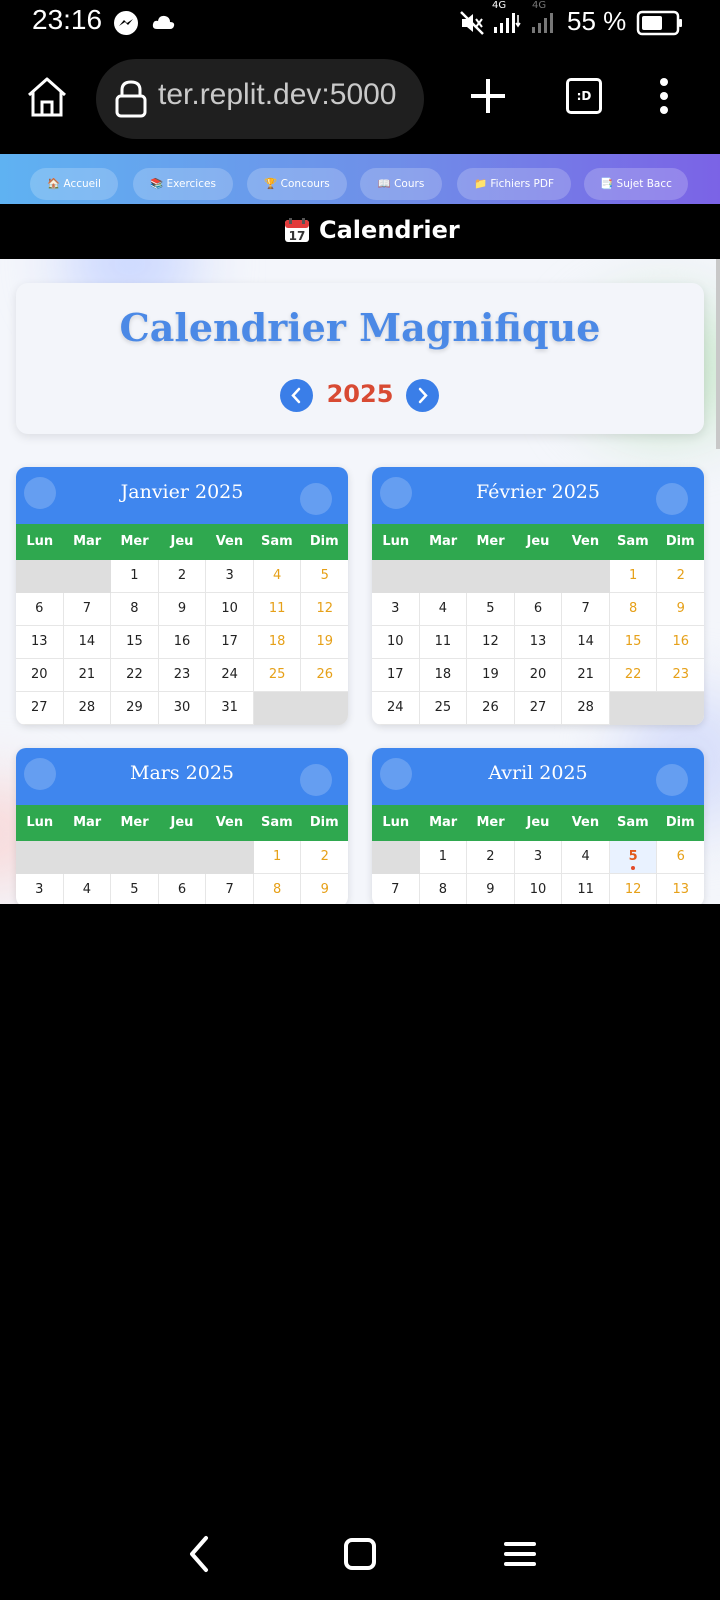  What do you see at coordinates (297, 184) in the screenshot?
I see `nav-item-concours: 🏆 Concours` at bounding box center [297, 184].